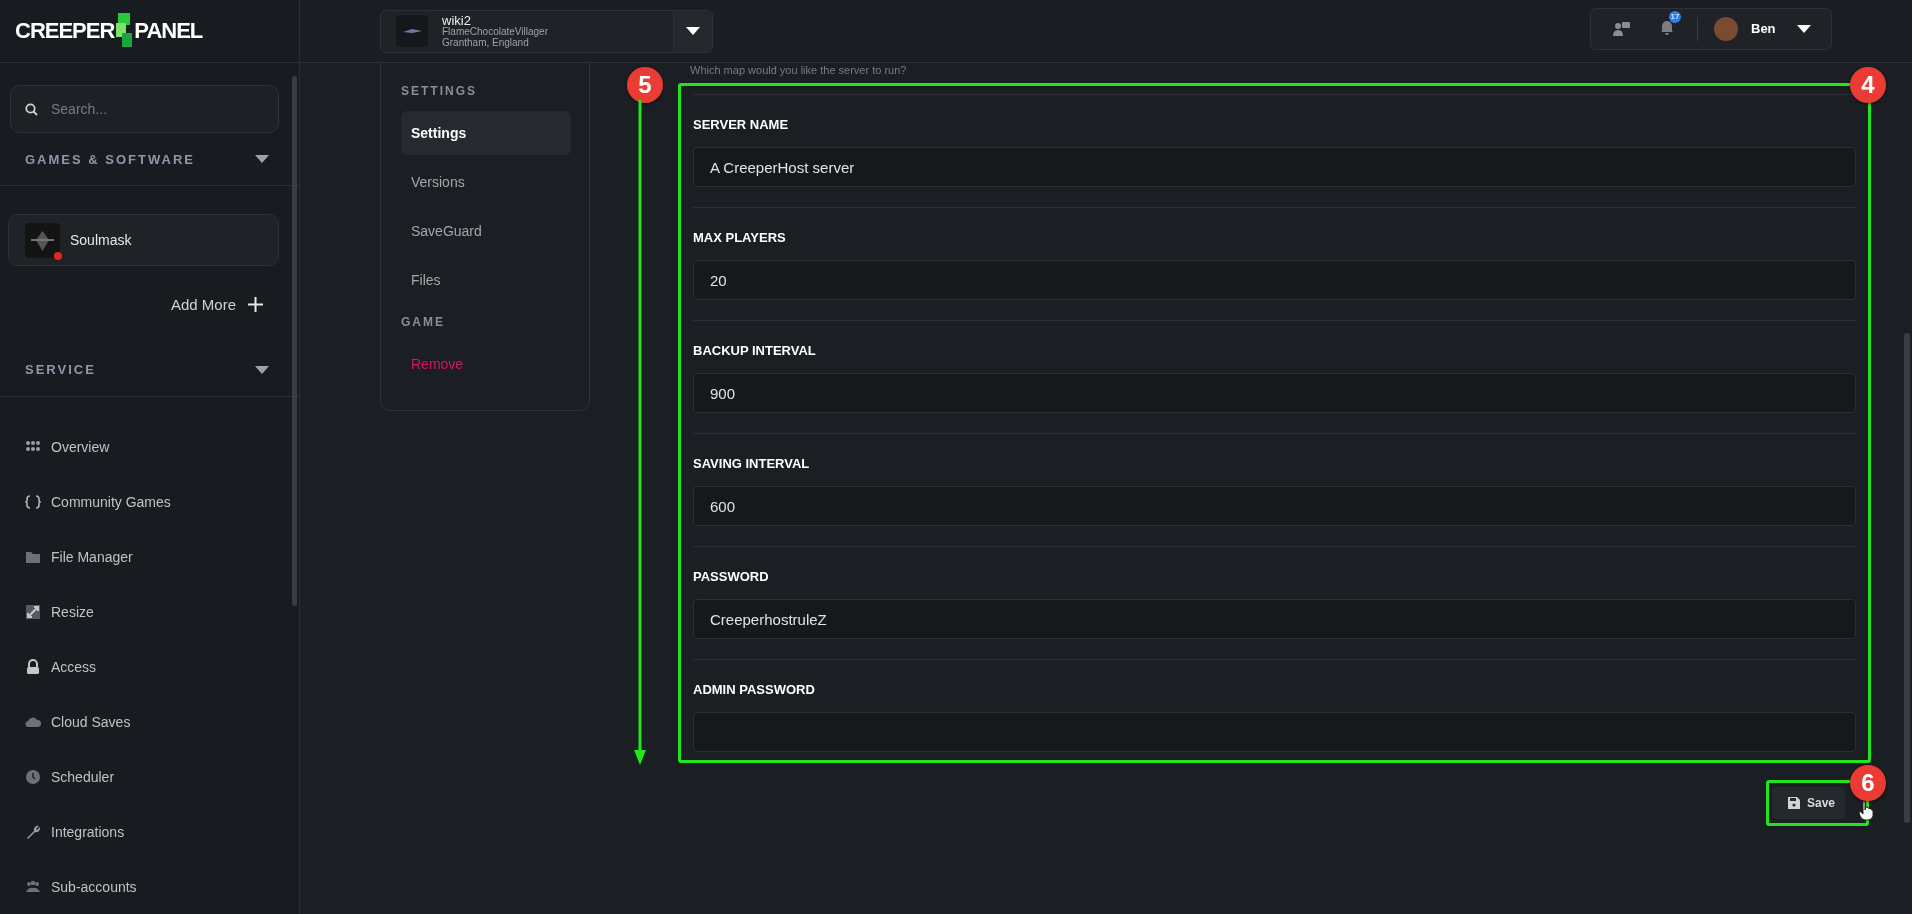 This screenshot has width=1912, height=914. What do you see at coordinates (1675, 16) in the screenshot?
I see `notification-count: 17` at bounding box center [1675, 16].